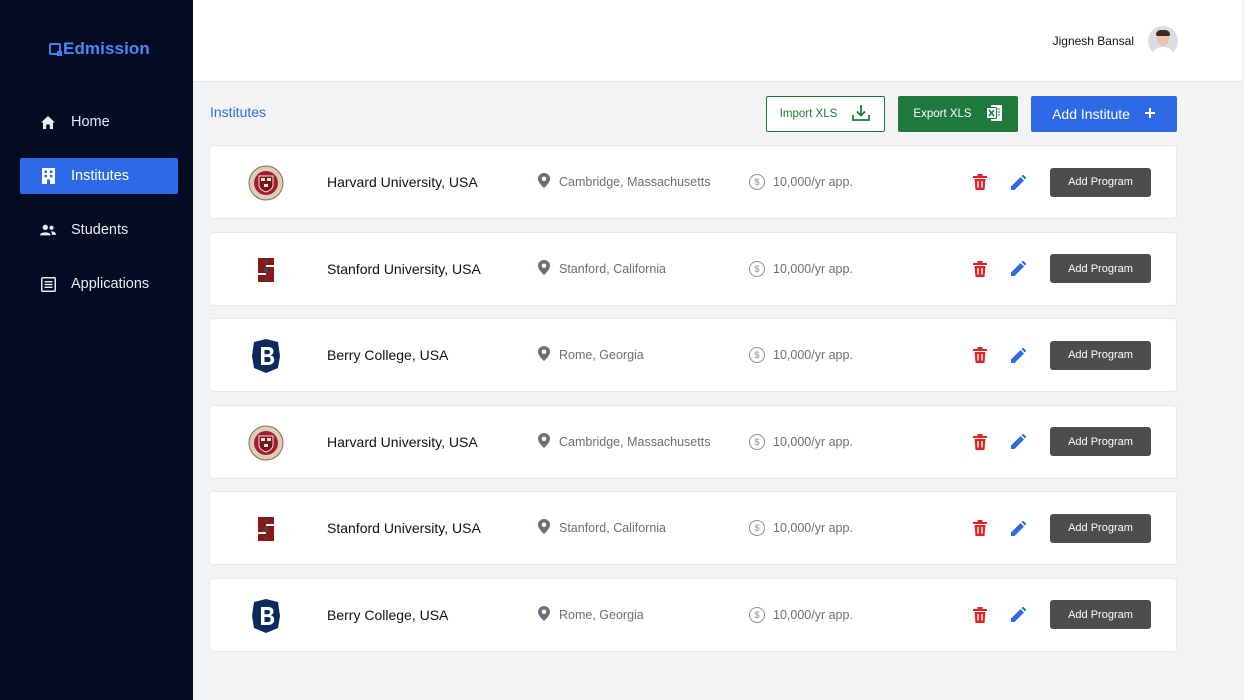 The width and height of the screenshot is (1244, 700). I want to click on sidebar-item-institutes: Institutes, so click(99, 176).